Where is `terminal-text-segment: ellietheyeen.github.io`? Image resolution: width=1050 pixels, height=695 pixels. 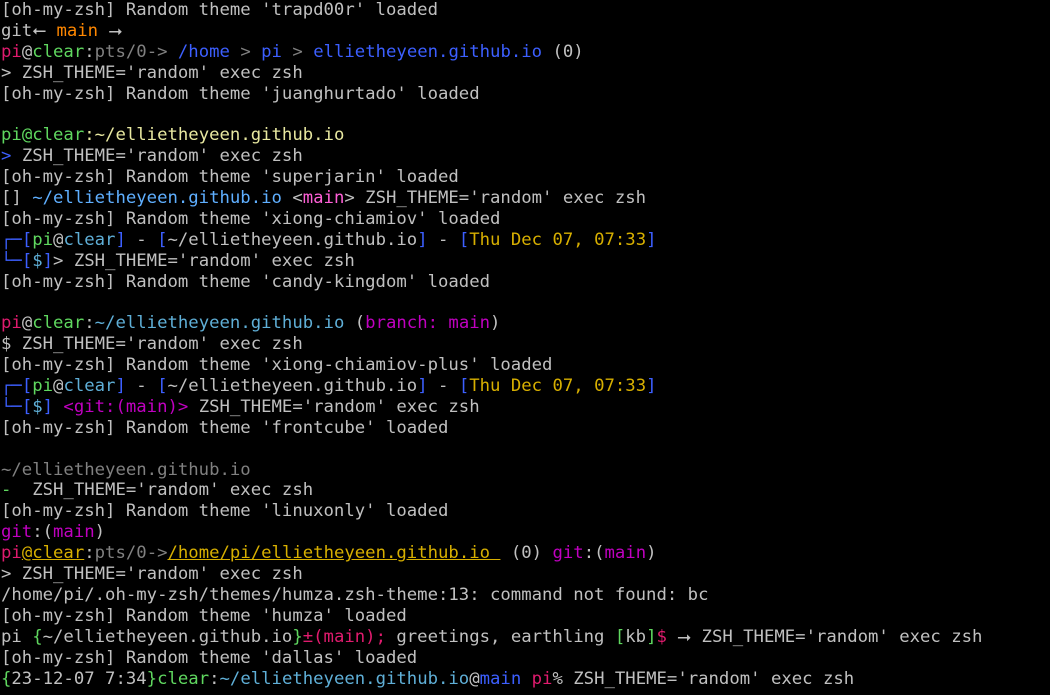
terminal-text-segment: ellietheyeen.github.io is located at coordinates (428, 51).